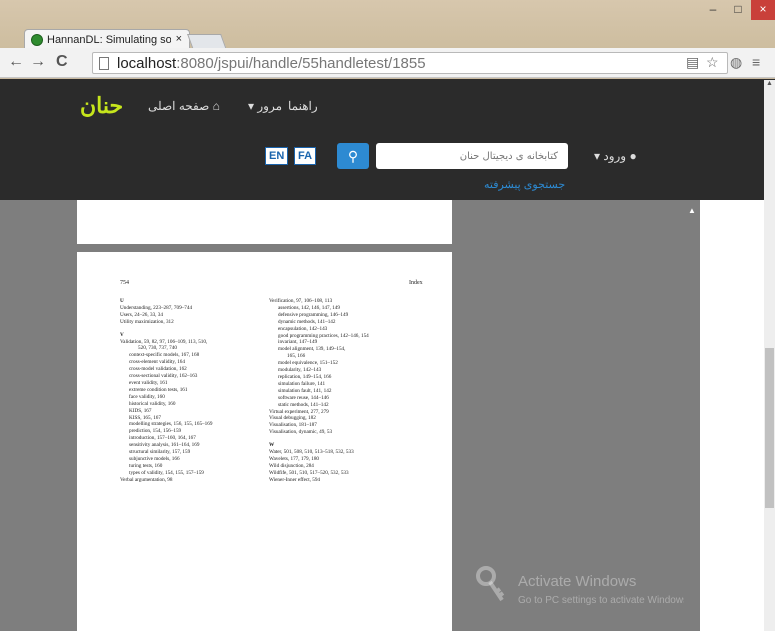 The height and width of the screenshot is (631, 775). I want to click on index-entry: replication, 149–154, 166, so click(305, 376).